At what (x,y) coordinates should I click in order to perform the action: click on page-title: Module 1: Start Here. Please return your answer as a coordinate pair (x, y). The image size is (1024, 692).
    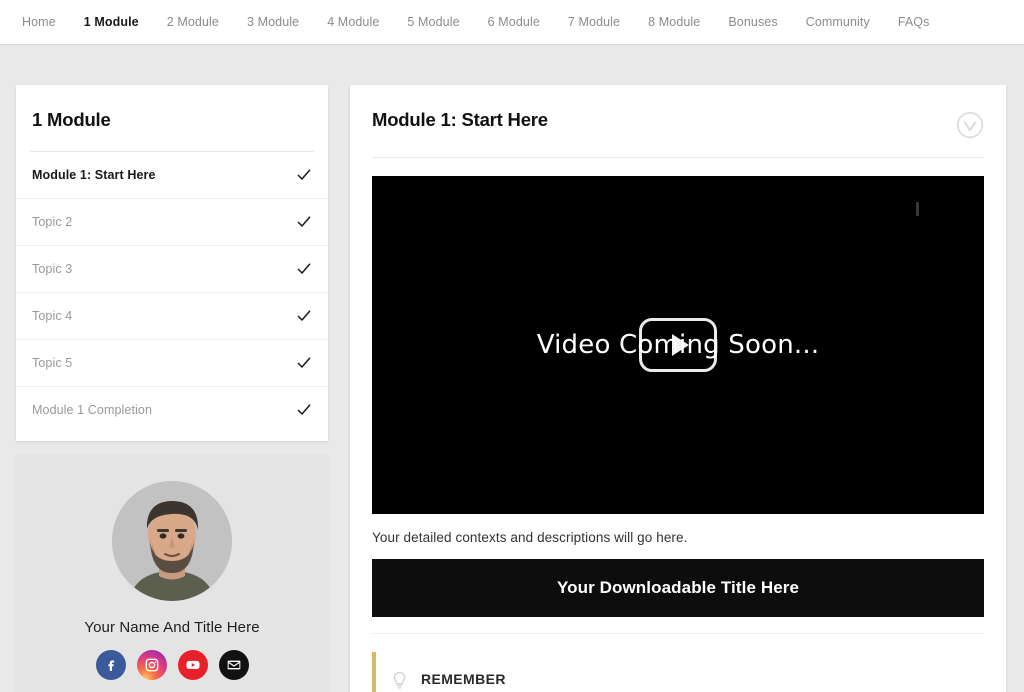
    Looking at the image, I should click on (460, 119).